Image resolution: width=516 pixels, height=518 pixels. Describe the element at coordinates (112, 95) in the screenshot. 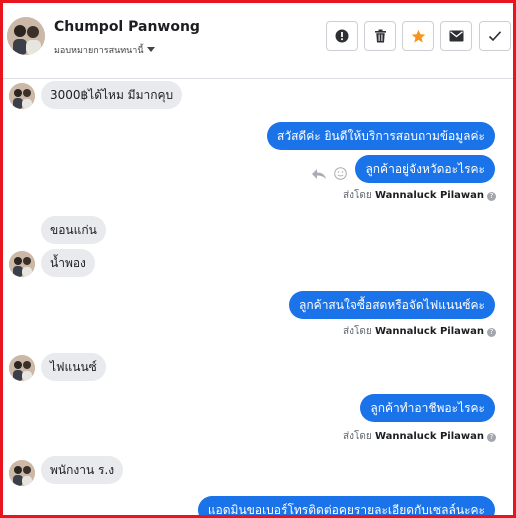

I see `incoming-message-bubble: 3000฿ได้ไหม มีมากคุบ` at that location.